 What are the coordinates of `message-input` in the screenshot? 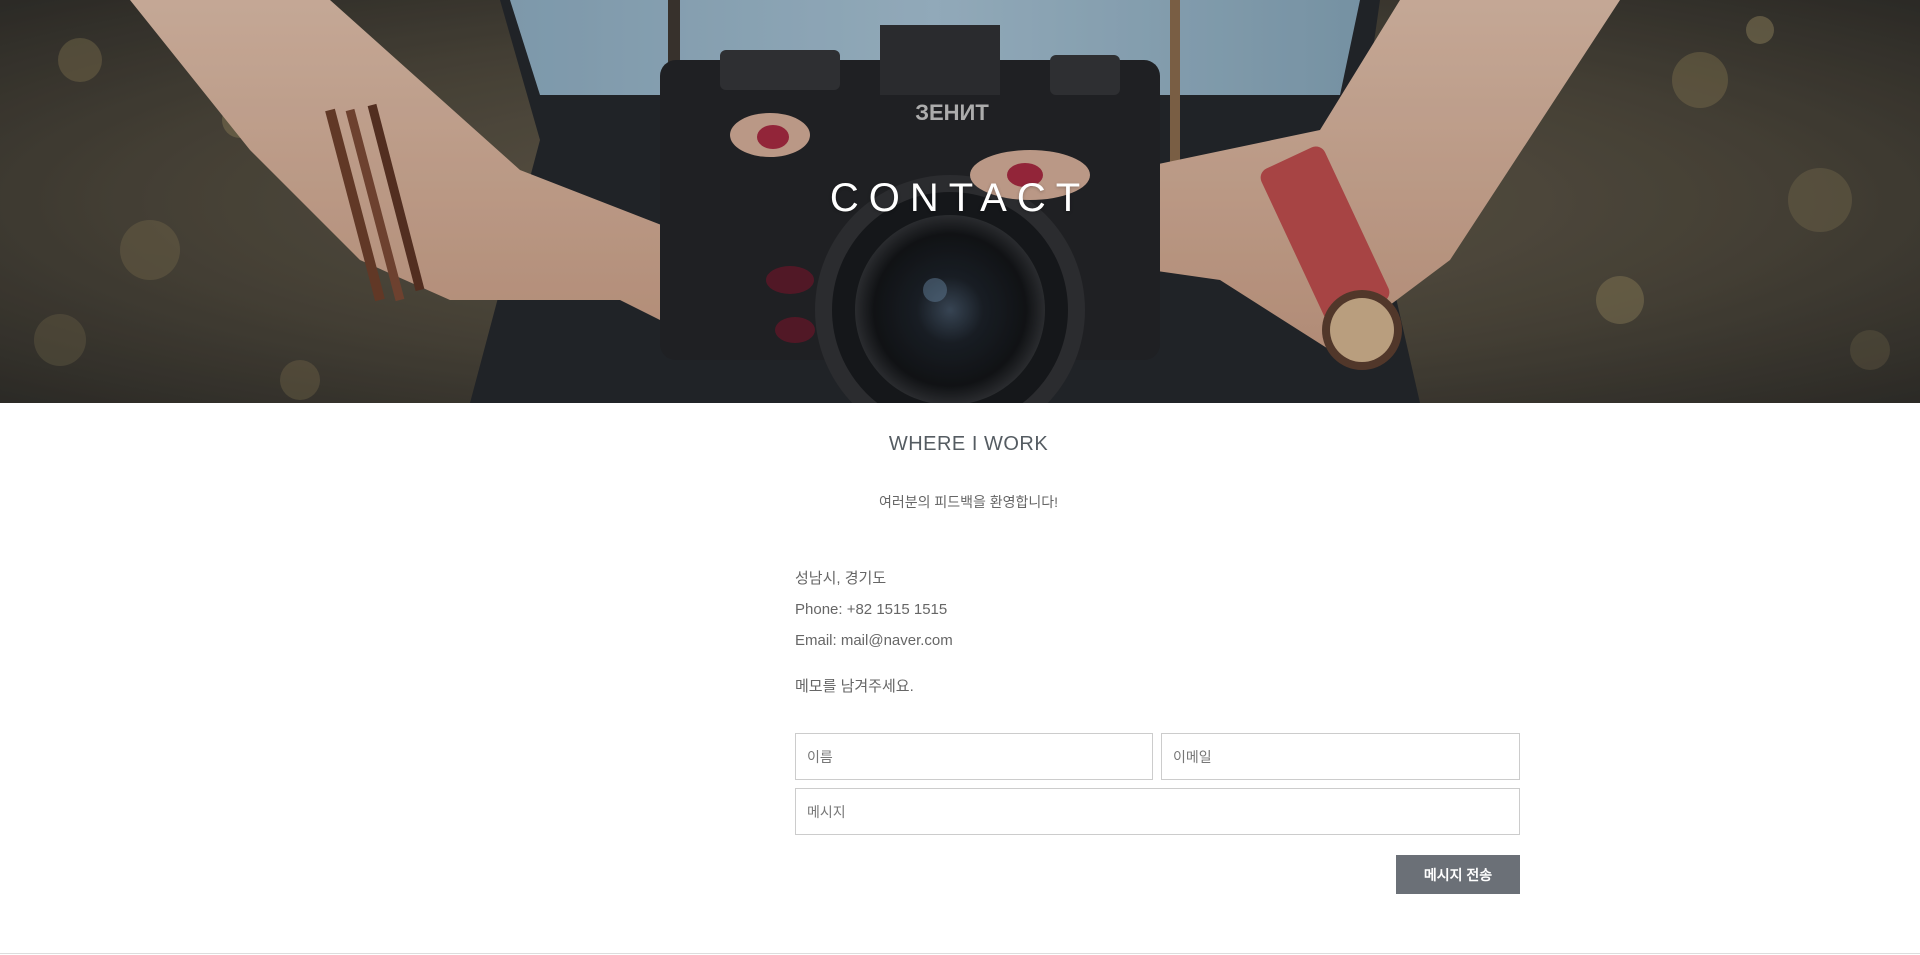 It's located at (1157, 811).